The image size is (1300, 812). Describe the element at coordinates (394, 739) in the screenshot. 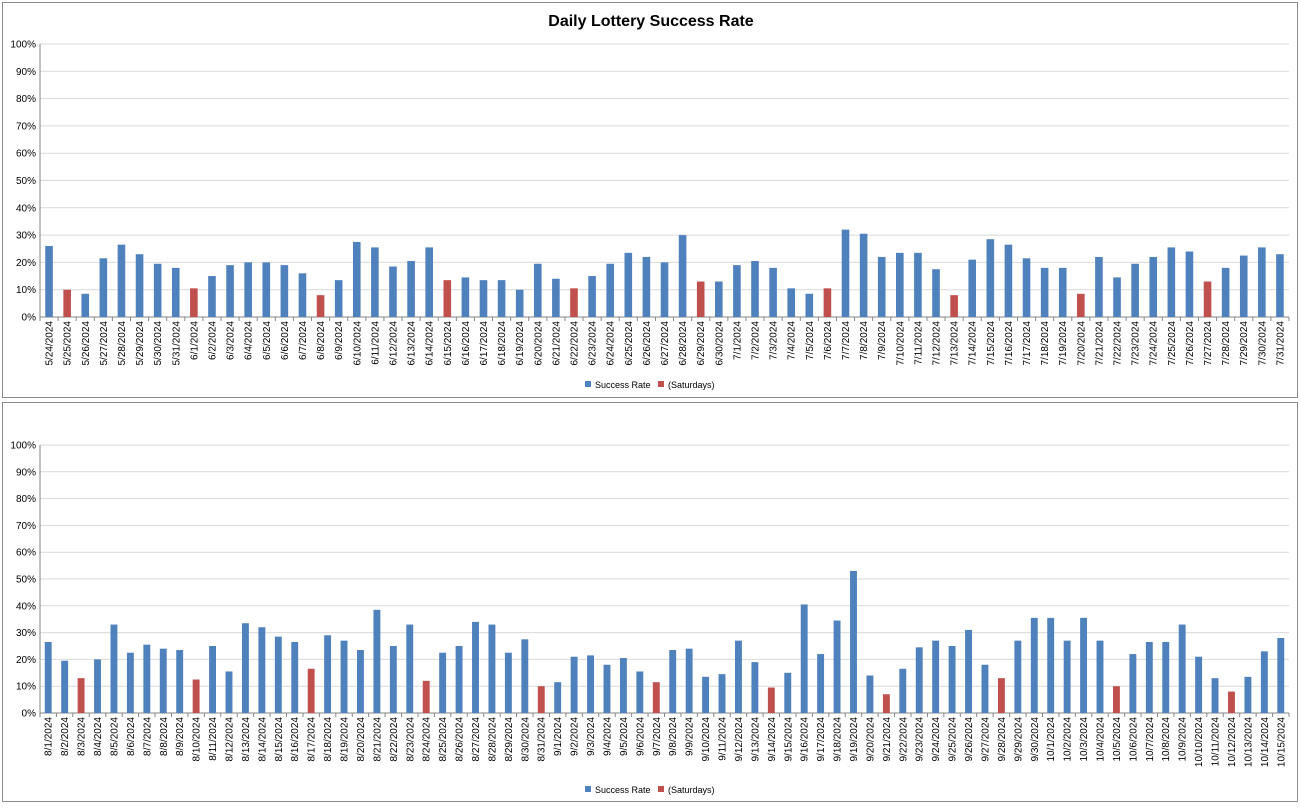

I see `x-tick-label: 8/22/2024` at that location.